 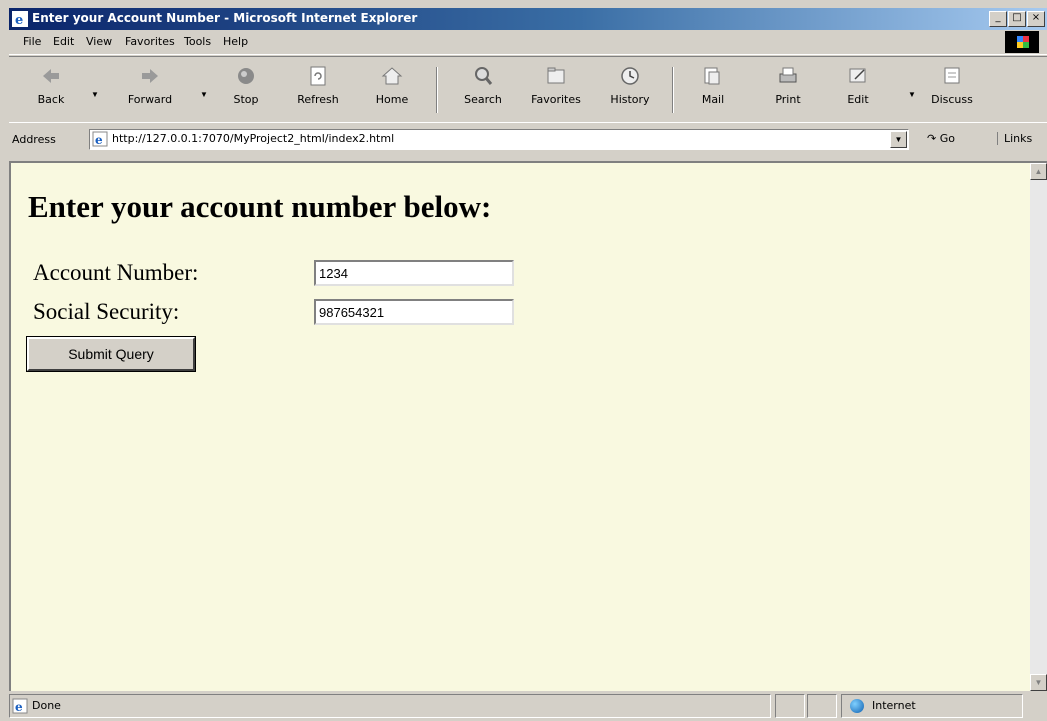 What do you see at coordinates (235, 41) in the screenshot?
I see `menu-help: Help` at bounding box center [235, 41].